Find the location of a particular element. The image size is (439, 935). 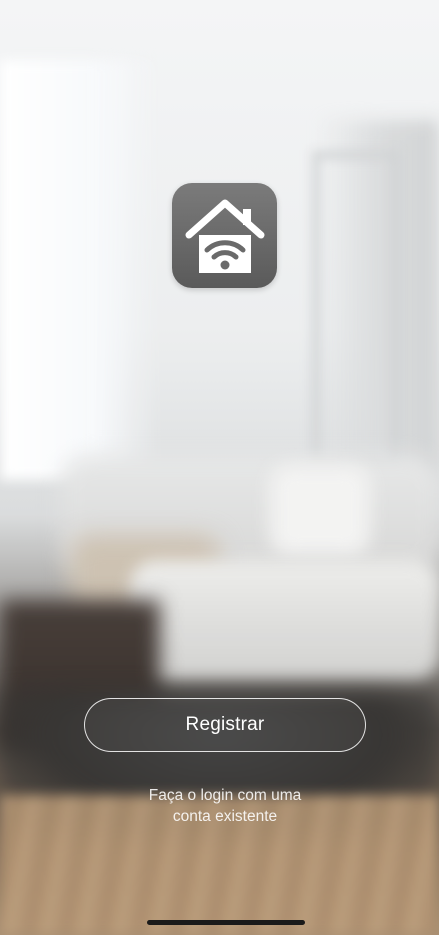

home-indicator is located at coordinates (226, 922).